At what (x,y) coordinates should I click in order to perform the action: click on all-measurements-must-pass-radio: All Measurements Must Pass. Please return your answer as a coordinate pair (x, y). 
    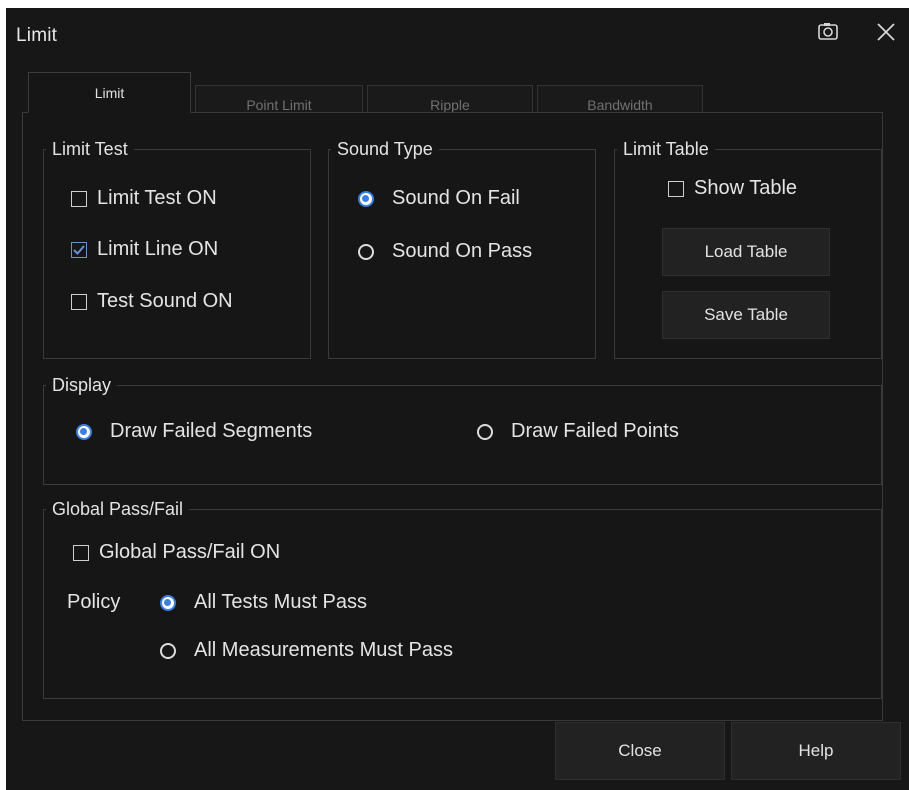
    Looking at the image, I should click on (306, 650).